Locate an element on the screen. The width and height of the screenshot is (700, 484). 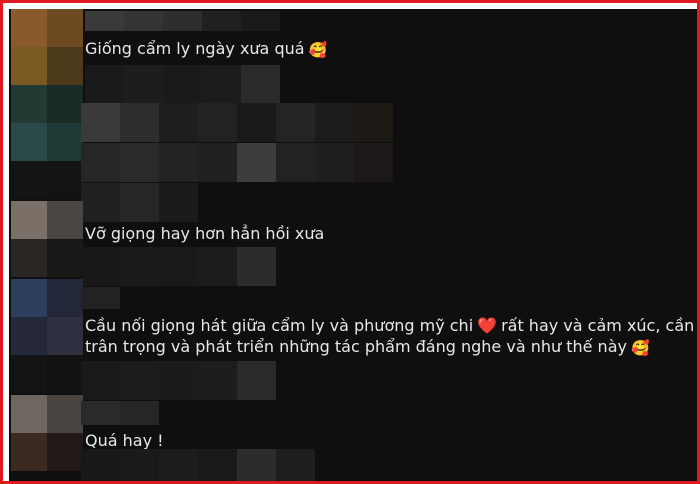
comment-text: Giống cẩm ly ngày xưa quá 🥰 is located at coordinates (206, 49).